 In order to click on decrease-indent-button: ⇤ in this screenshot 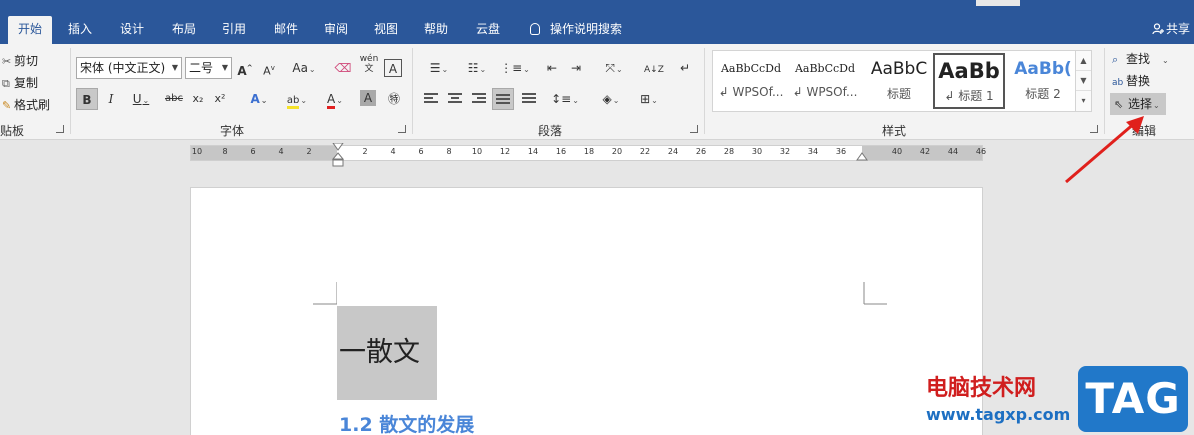, I will do `click(552, 68)`.